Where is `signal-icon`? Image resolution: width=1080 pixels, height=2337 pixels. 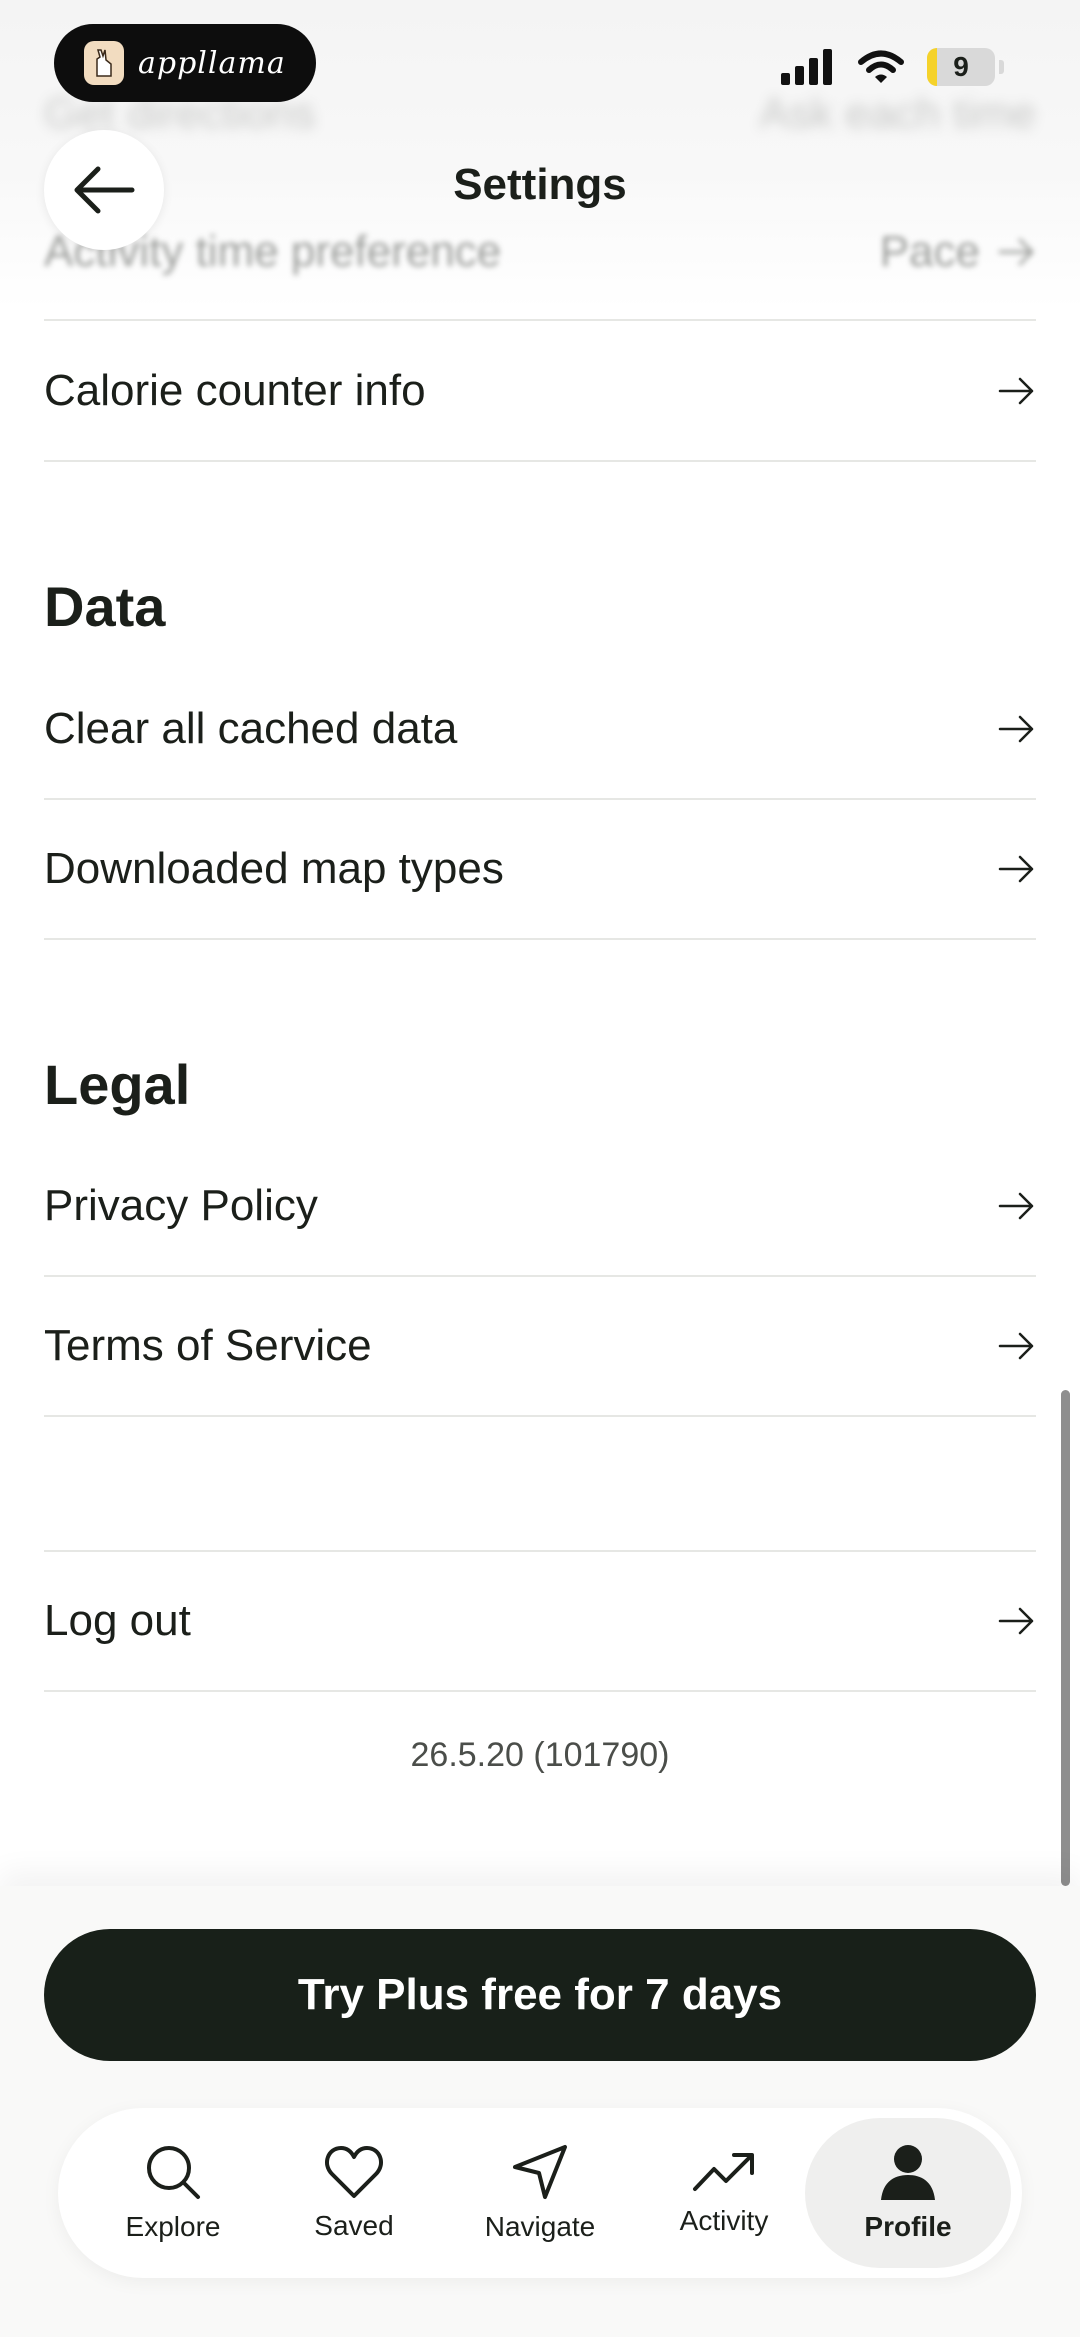
signal-icon is located at coordinates (806, 67).